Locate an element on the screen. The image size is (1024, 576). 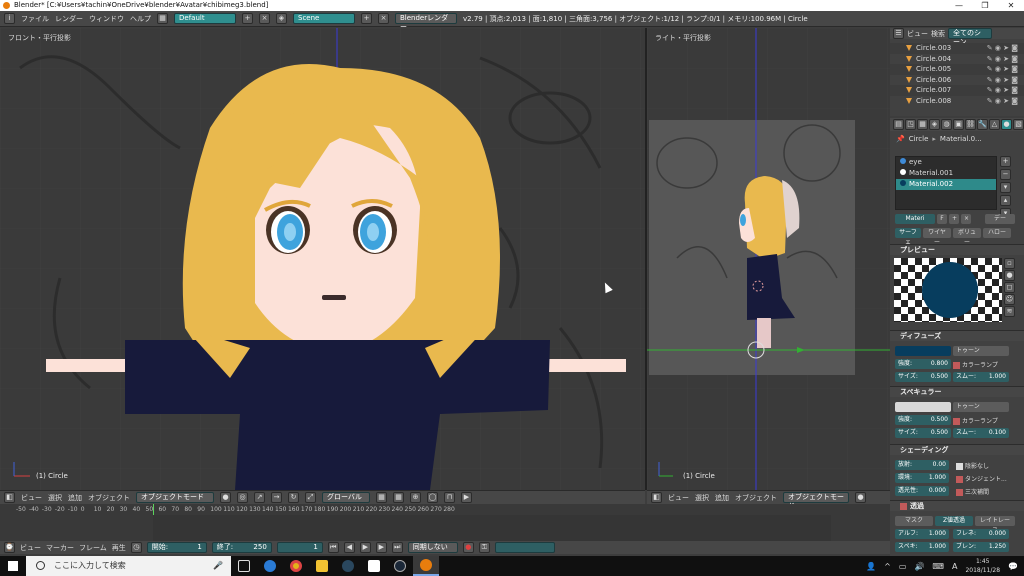
scene-add-icon: + is located at coordinates (366, 18).